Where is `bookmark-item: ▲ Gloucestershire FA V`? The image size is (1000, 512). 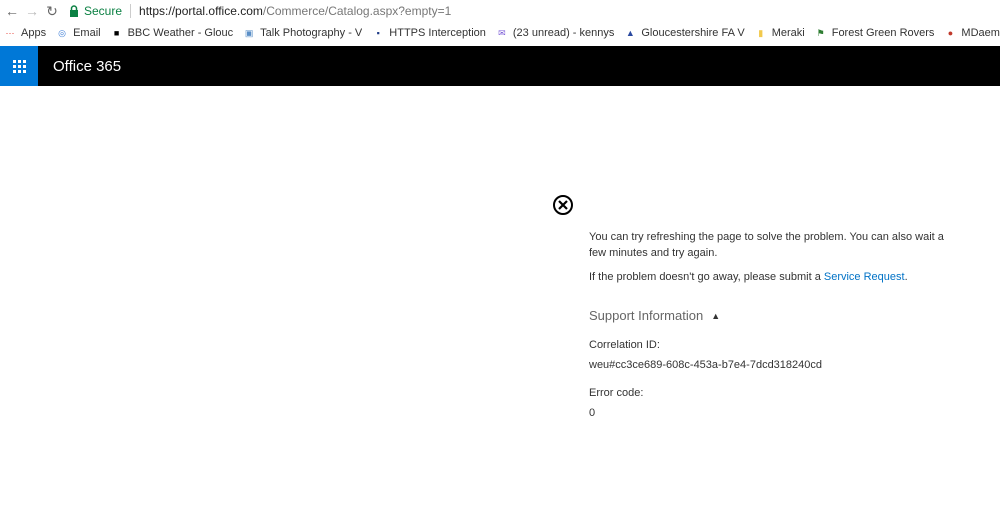
bookmark-item: ▲ Gloucestershire FA V is located at coordinates (684, 33).